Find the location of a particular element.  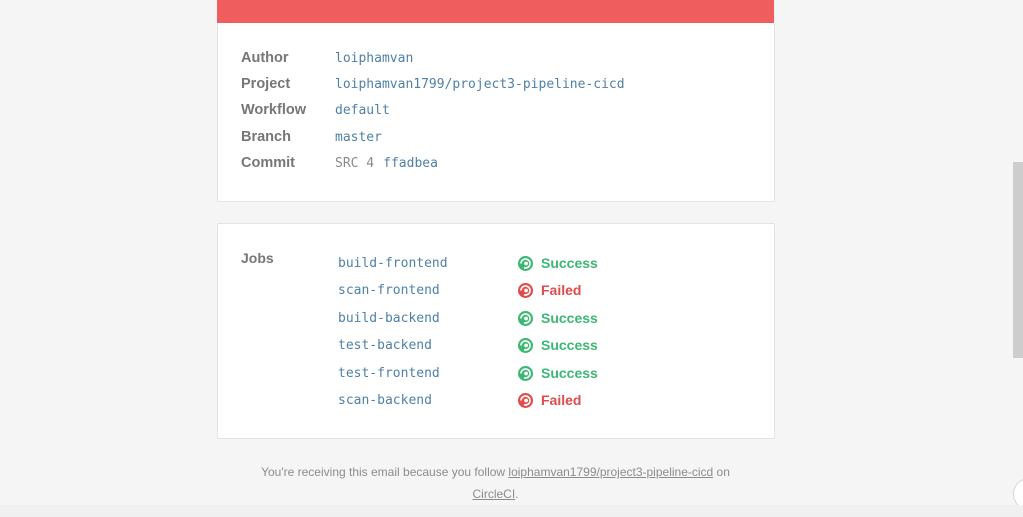

job-name-link: build-frontend is located at coordinates (428, 263).